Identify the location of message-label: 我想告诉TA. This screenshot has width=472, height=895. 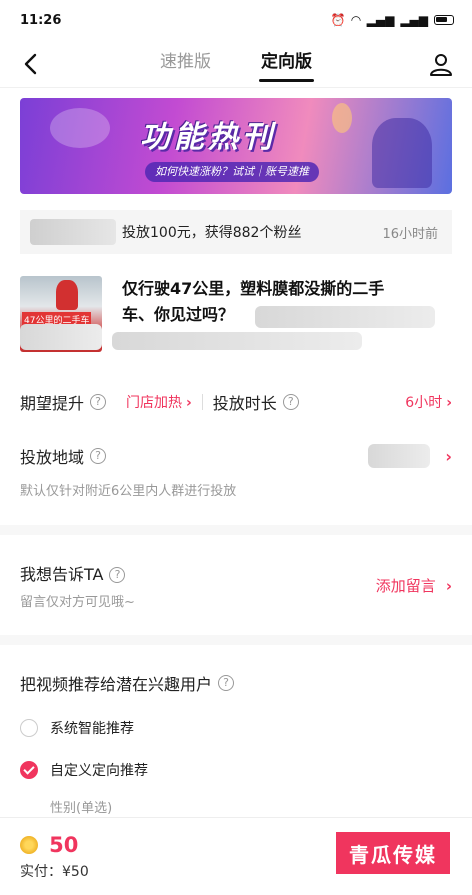
(62, 574).